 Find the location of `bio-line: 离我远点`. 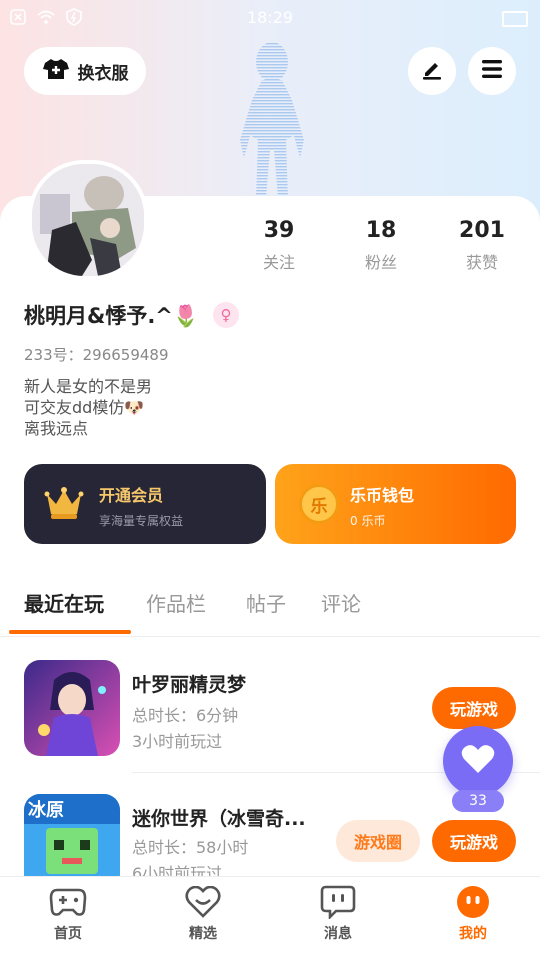

bio-line: 离我远点 is located at coordinates (56, 428).